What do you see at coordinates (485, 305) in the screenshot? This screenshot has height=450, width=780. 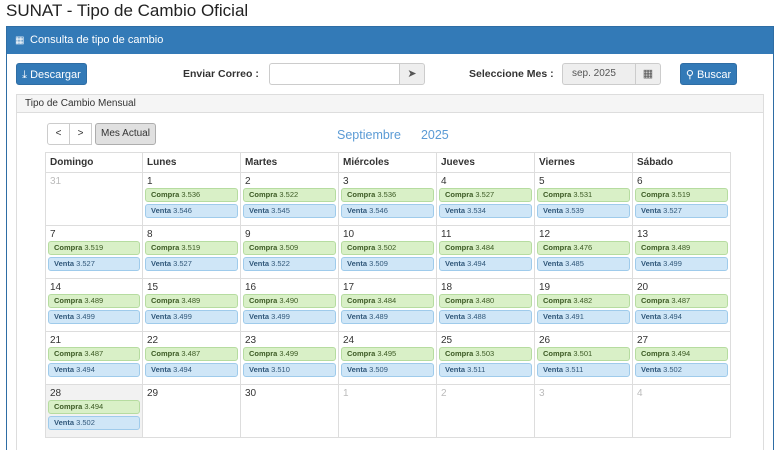 I see `calendar-day-cell: 18 Compra 3.480 Venta 3.488` at bounding box center [485, 305].